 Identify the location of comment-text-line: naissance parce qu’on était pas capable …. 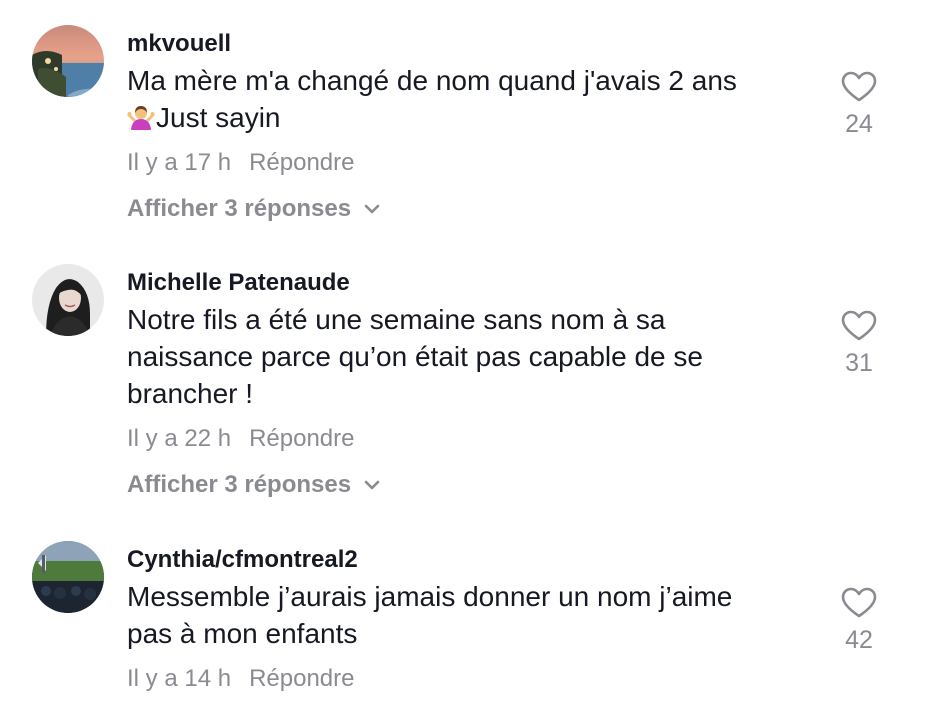
(415, 356).